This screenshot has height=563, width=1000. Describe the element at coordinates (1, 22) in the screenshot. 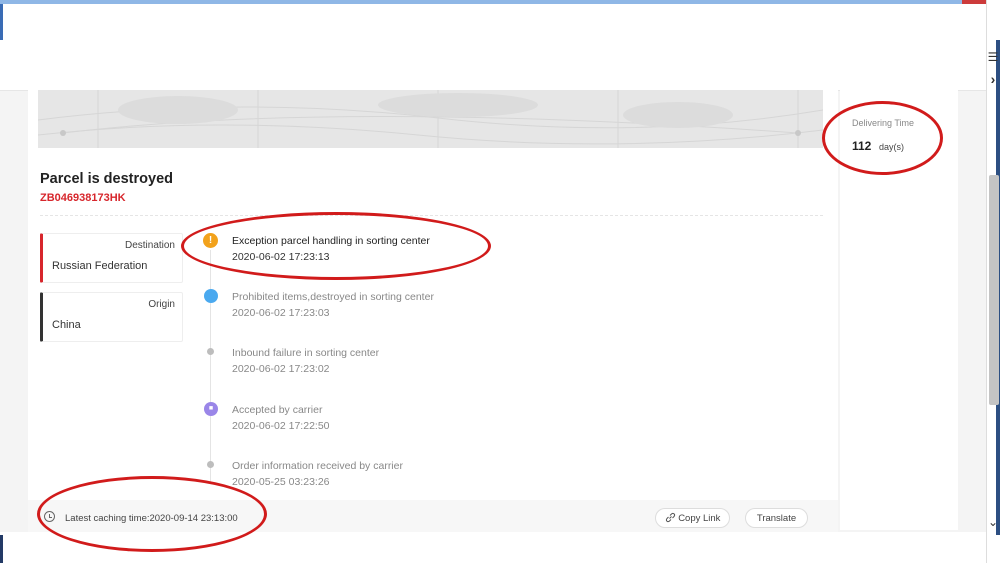

I see `left-edge-accent` at that location.